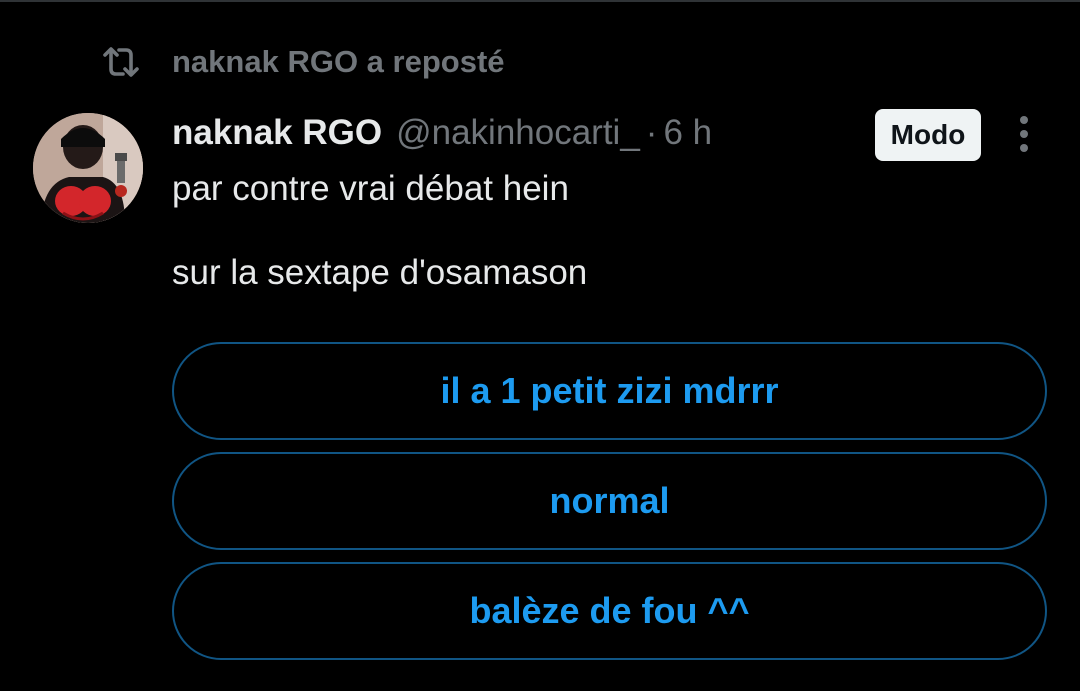  I want to click on repost-context: naknak RGO a reposté, so click(302, 62).